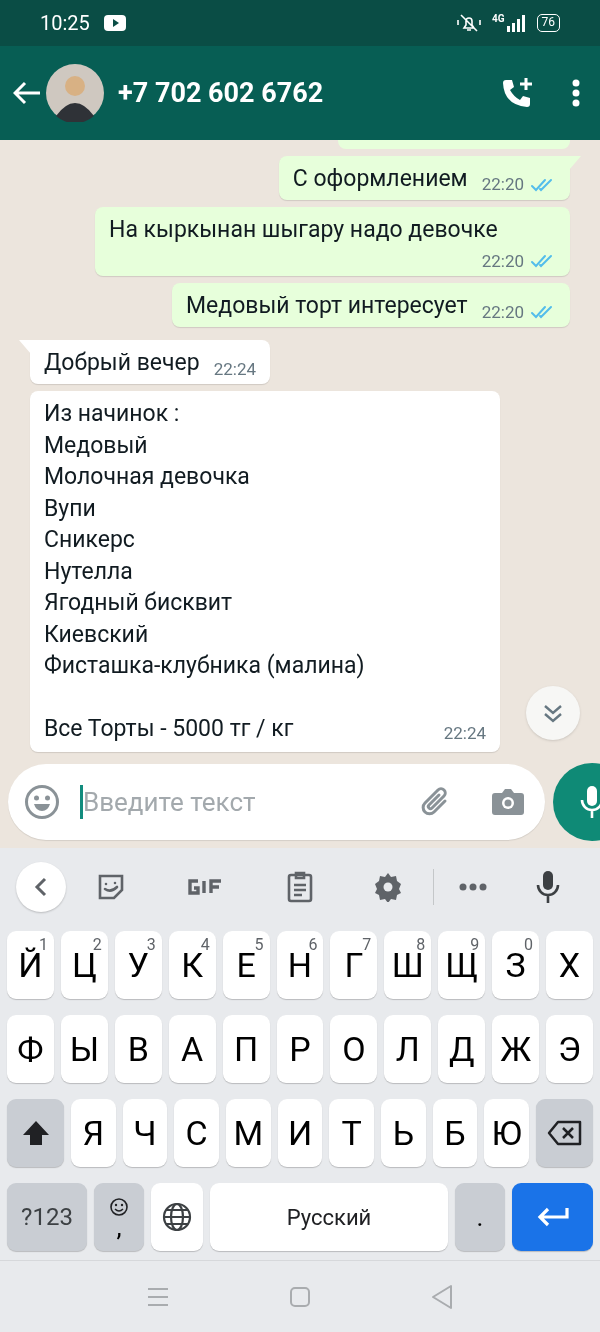 Image resolution: width=600 pixels, height=1332 pixels. What do you see at coordinates (138, 1049) in the screenshot?
I see `letter-key: В` at bounding box center [138, 1049].